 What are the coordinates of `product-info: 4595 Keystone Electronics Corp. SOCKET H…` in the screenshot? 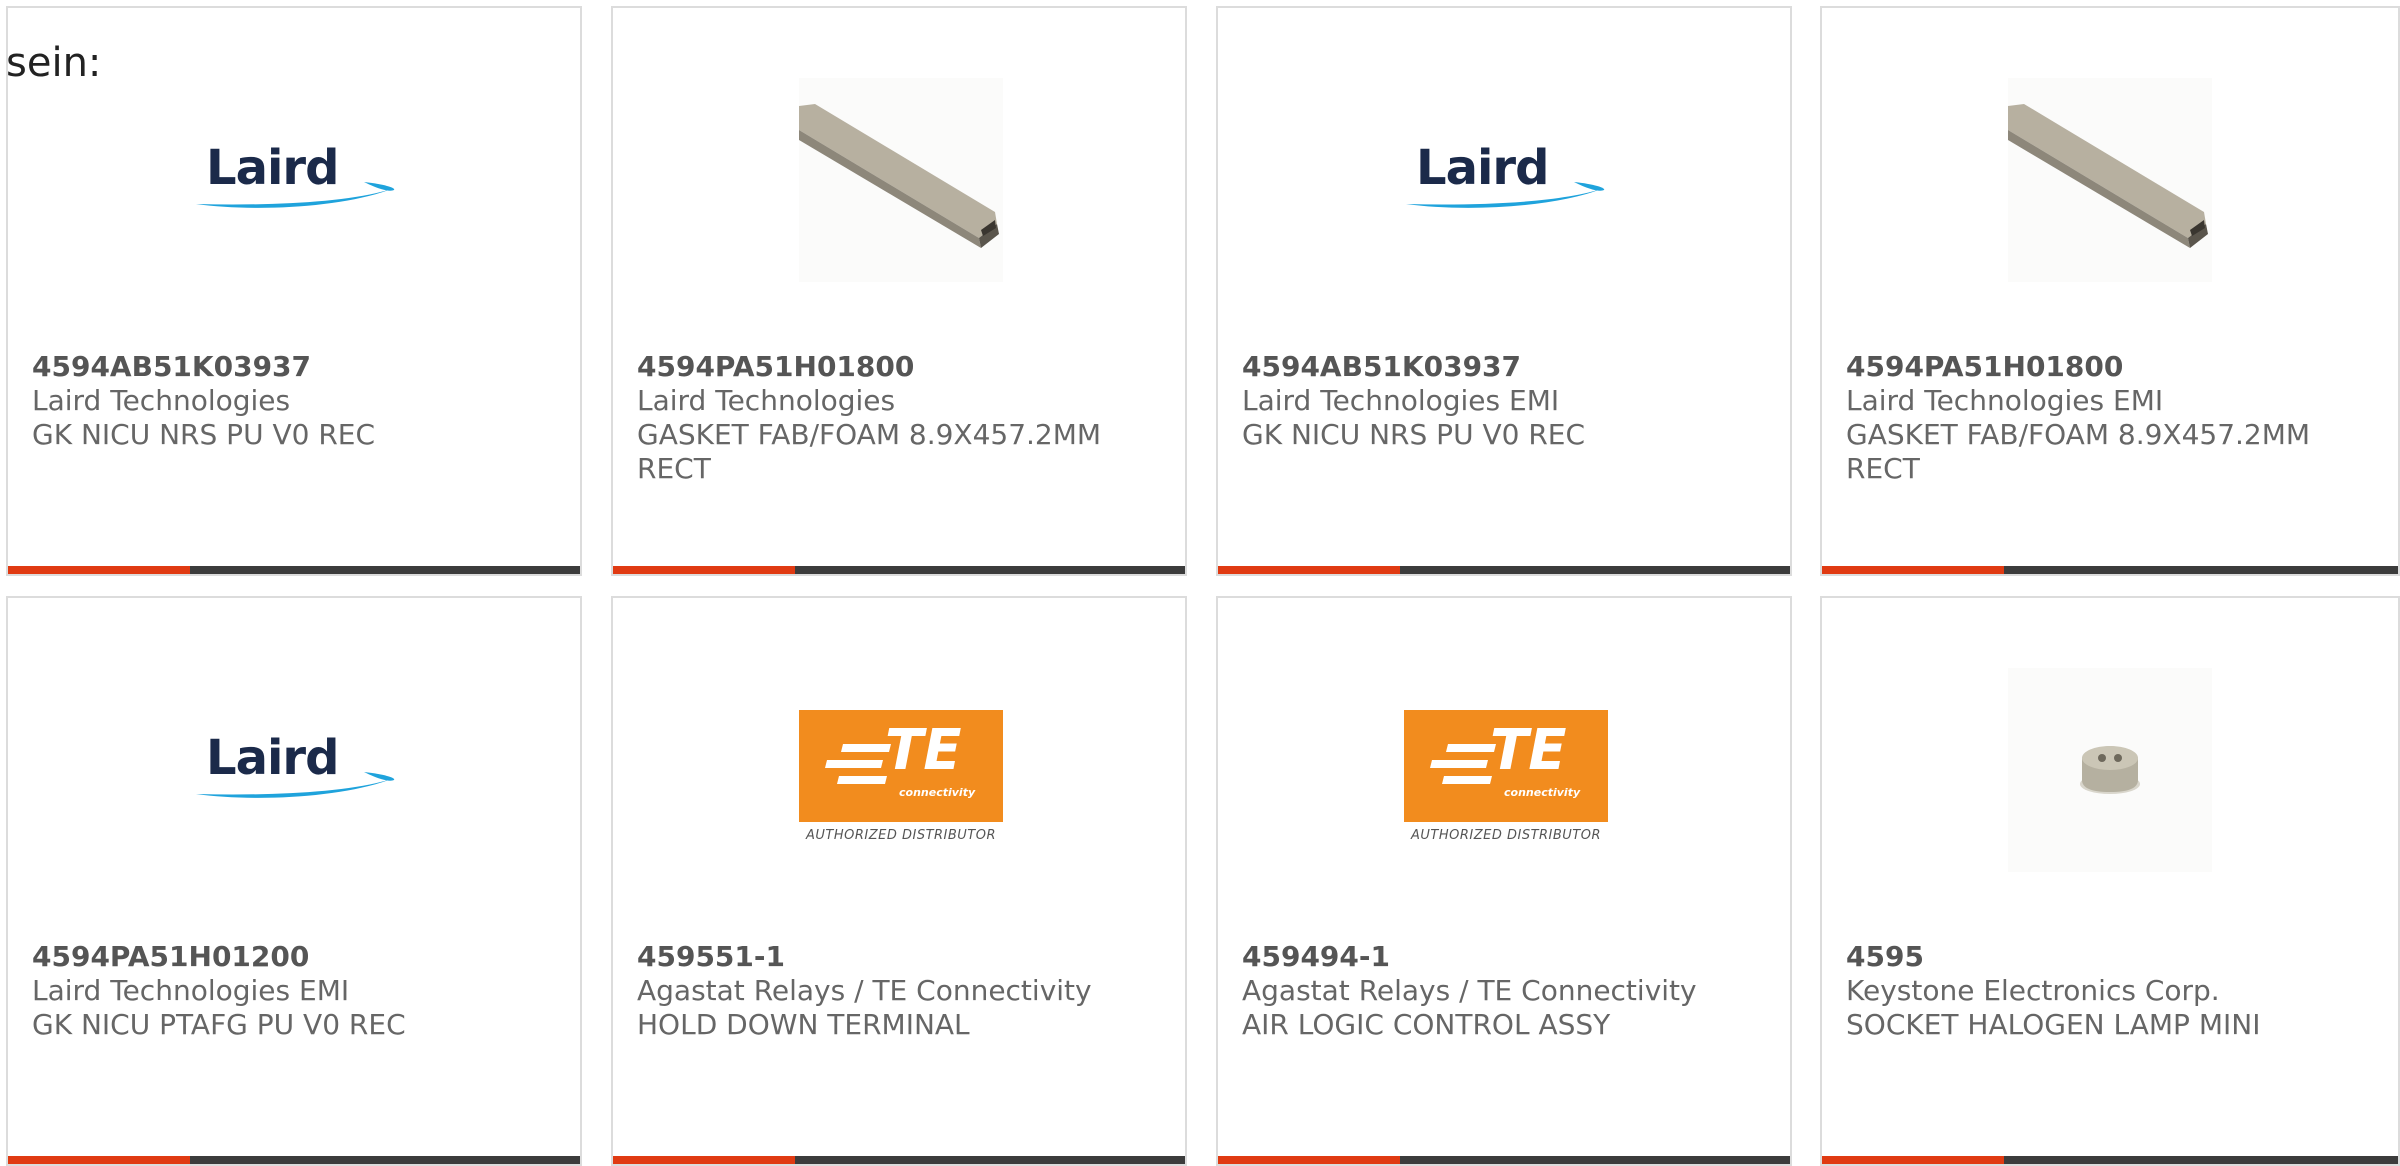 It's located at (2106, 991).